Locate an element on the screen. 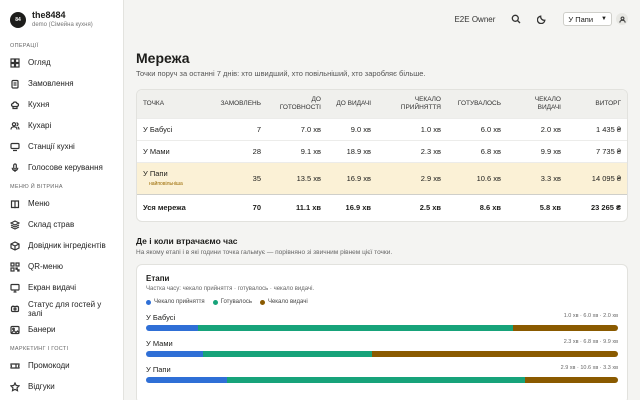 The height and width of the screenshot is (400, 640). cell-cooking: 10.6 хв is located at coordinates (477, 177).